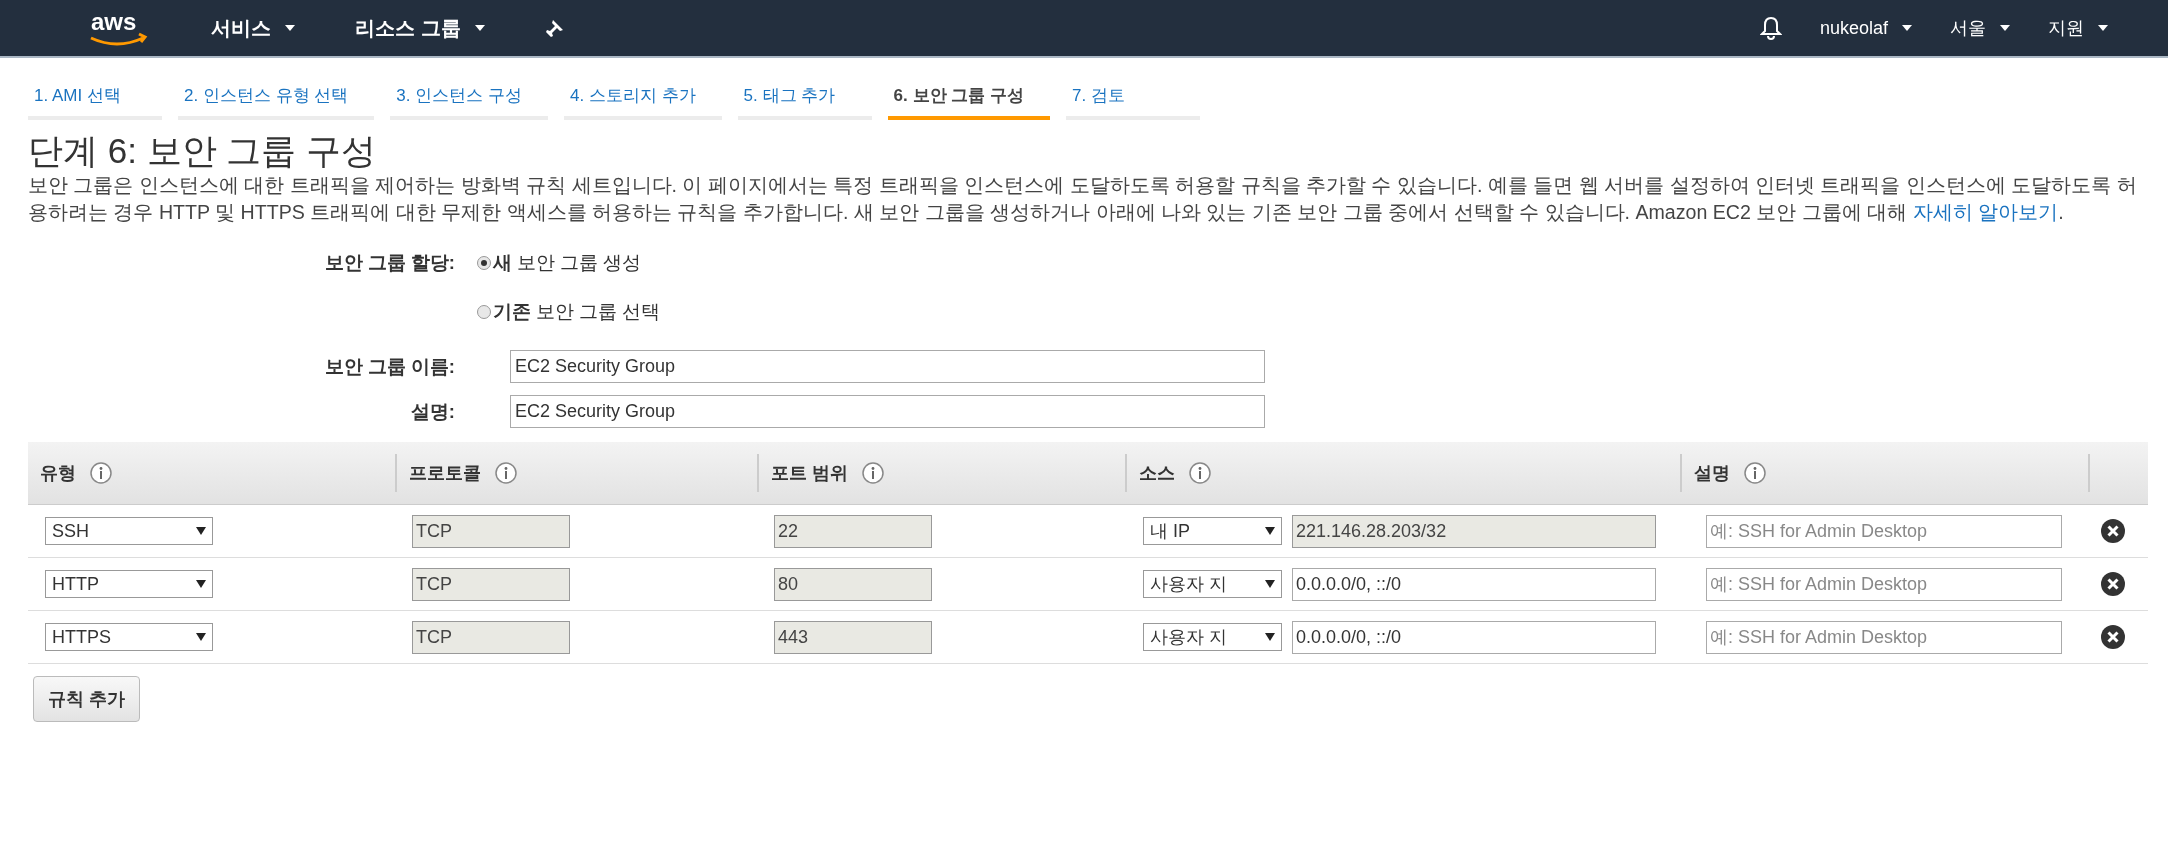 The width and height of the screenshot is (2168, 842). Describe the element at coordinates (1980, 28) in the screenshot. I see `region-menu: 서울` at that location.